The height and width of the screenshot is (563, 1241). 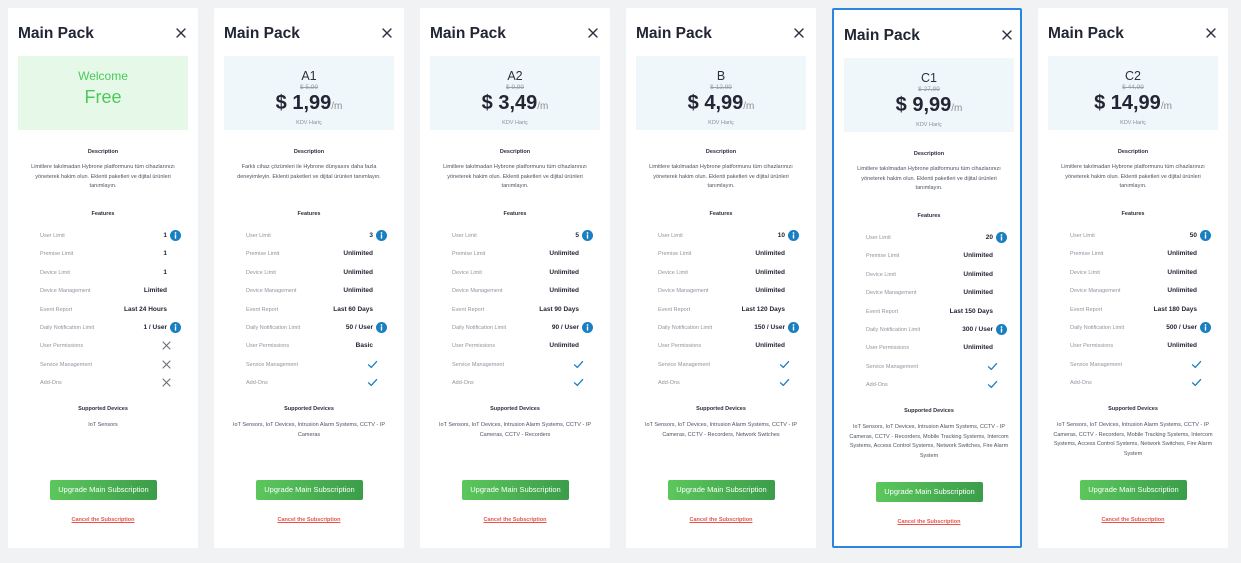 I want to click on feature-value: Basic, so click(x=364, y=346).